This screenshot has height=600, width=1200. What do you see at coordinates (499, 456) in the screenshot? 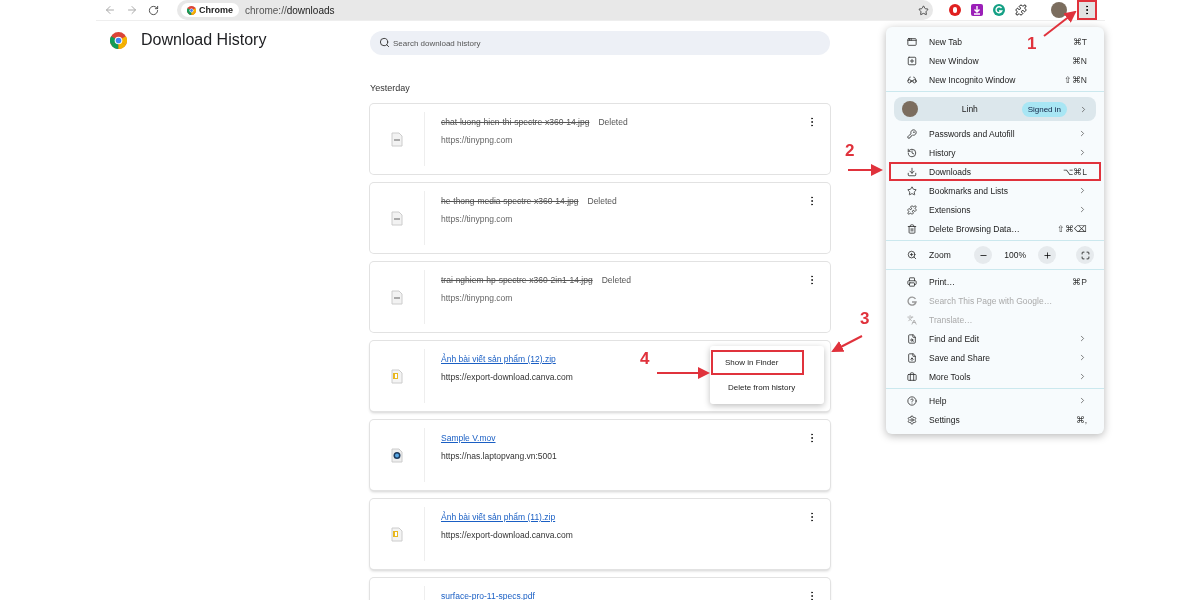
I see `source-url: https://nas.laptopvang.vn:5001` at bounding box center [499, 456].